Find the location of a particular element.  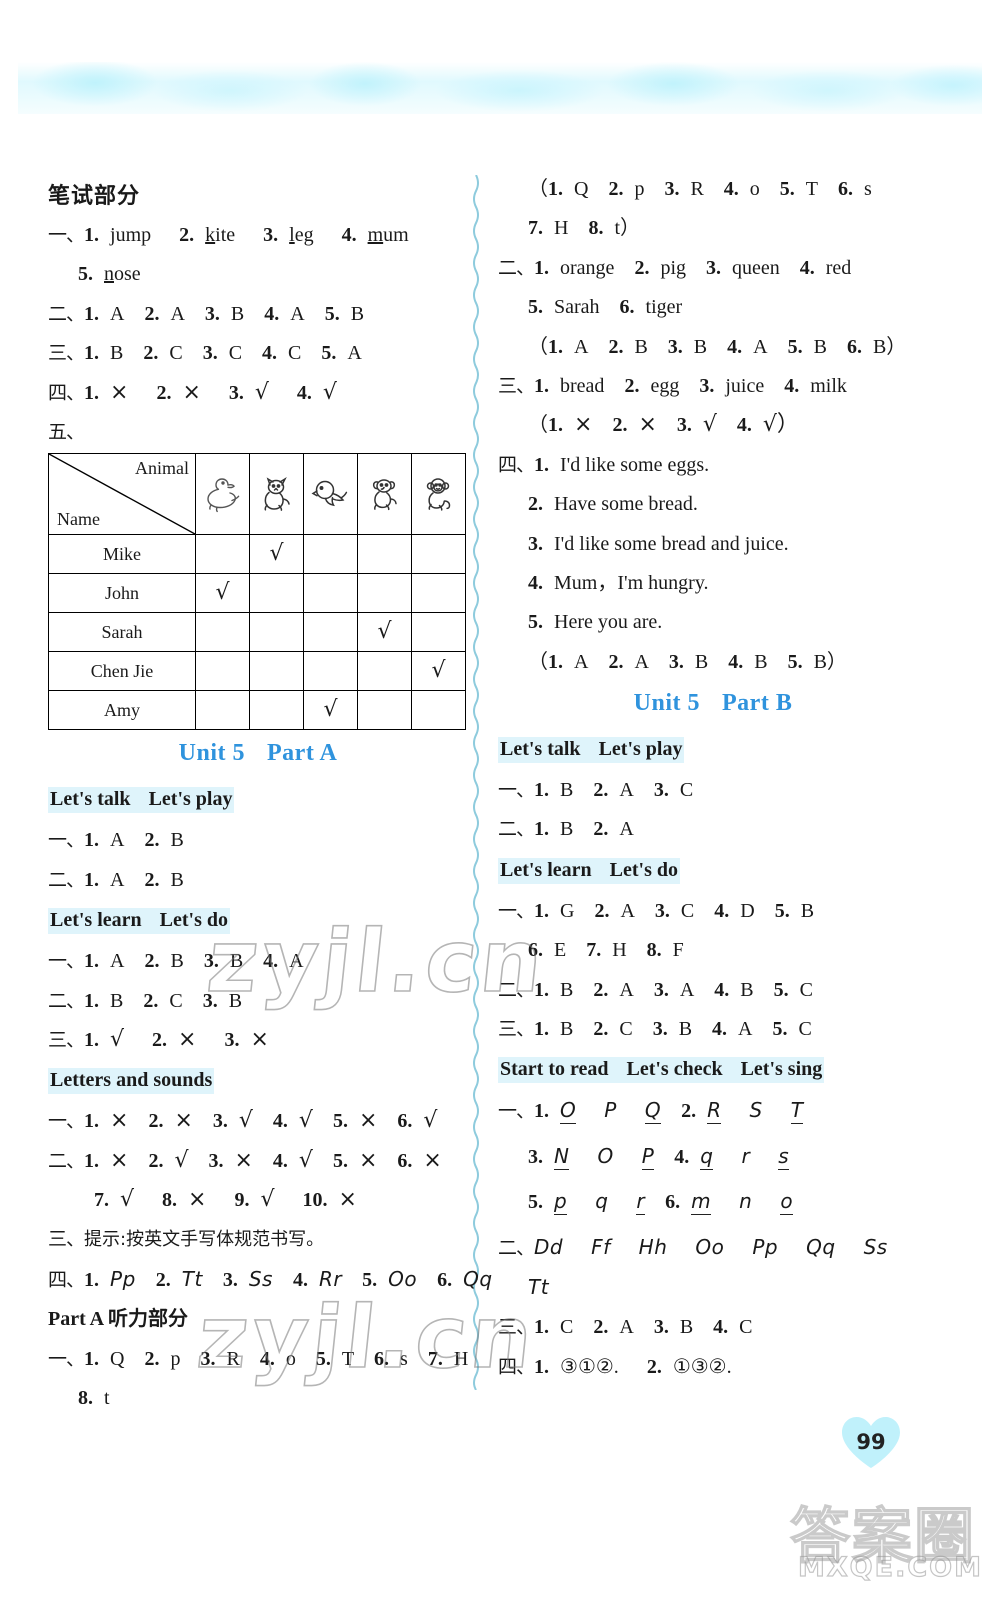

section-heading-b: Let's do is located at coordinates (643, 869).